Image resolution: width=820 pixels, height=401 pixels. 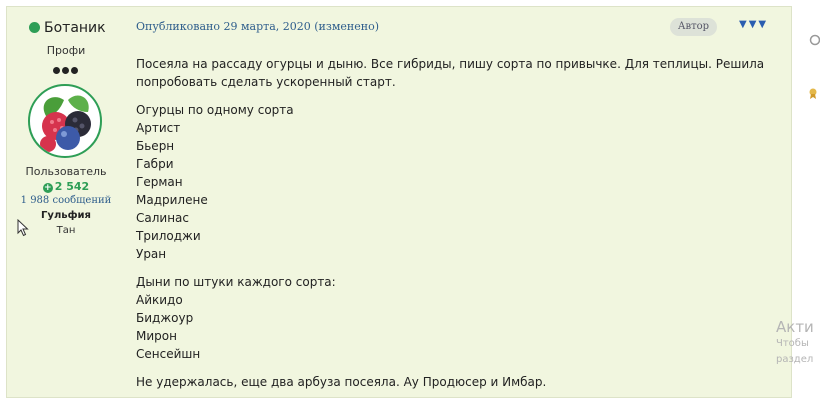 I want to click on reputation-value: 2 542, so click(x=72, y=186).